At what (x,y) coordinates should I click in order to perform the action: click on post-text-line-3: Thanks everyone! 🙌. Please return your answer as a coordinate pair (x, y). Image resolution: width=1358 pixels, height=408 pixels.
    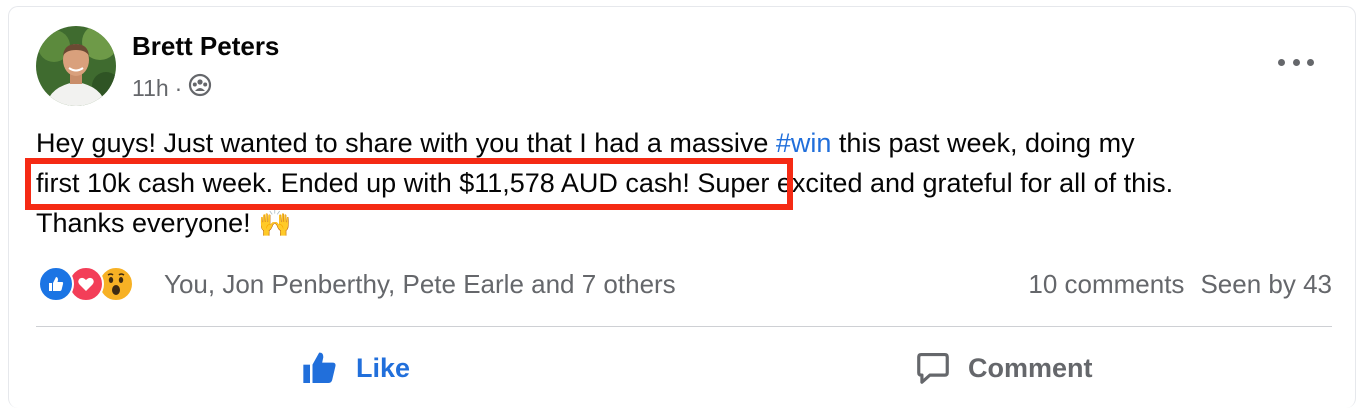
    Looking at the image, I should click on (164, 223).